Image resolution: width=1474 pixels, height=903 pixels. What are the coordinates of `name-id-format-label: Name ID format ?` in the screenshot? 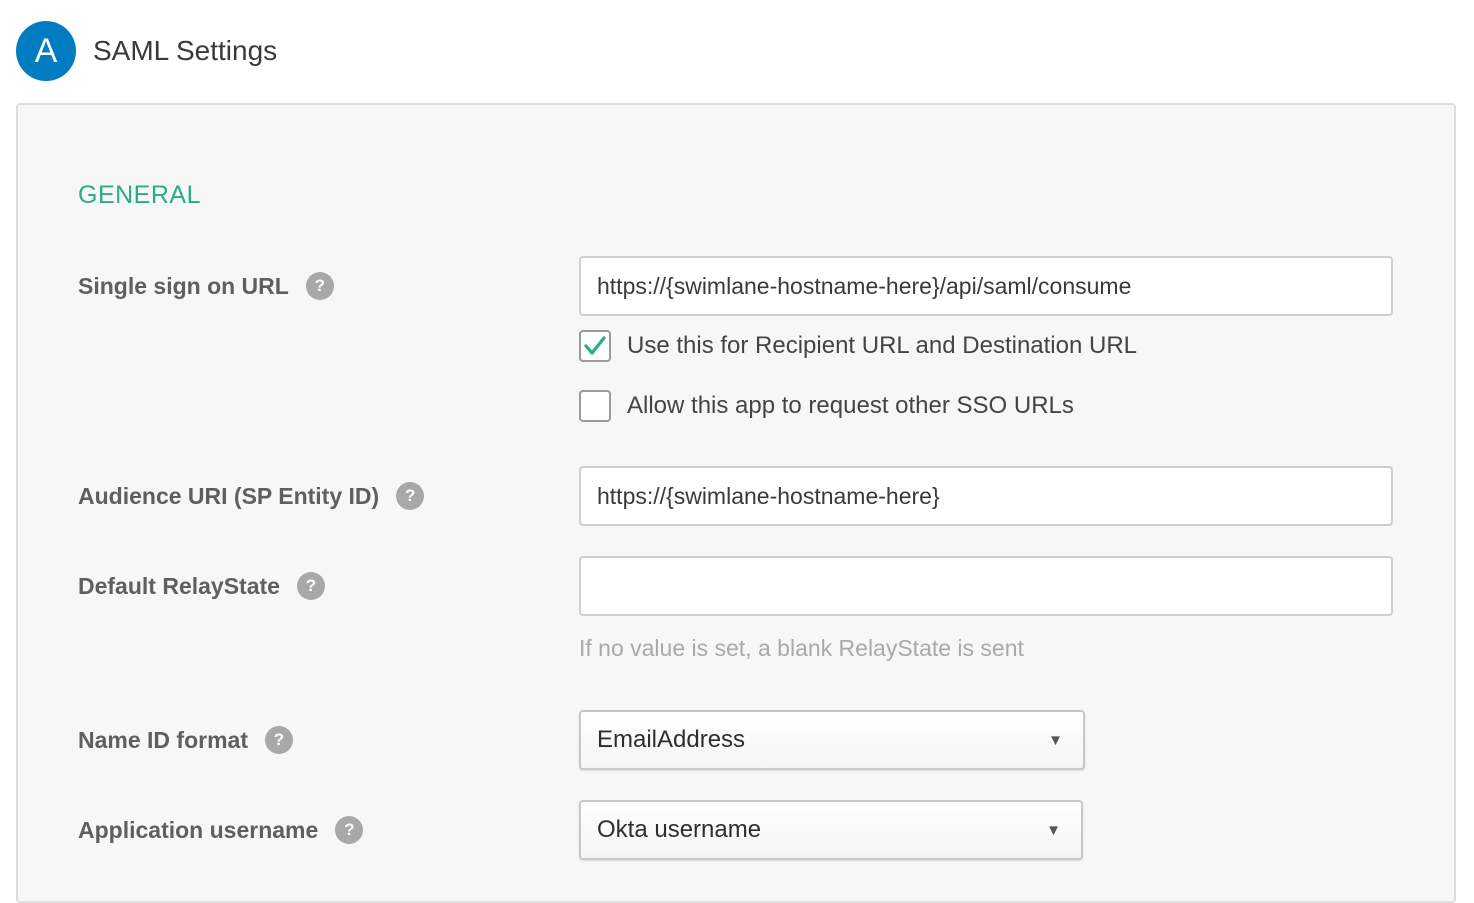 It's located at (185, 740).